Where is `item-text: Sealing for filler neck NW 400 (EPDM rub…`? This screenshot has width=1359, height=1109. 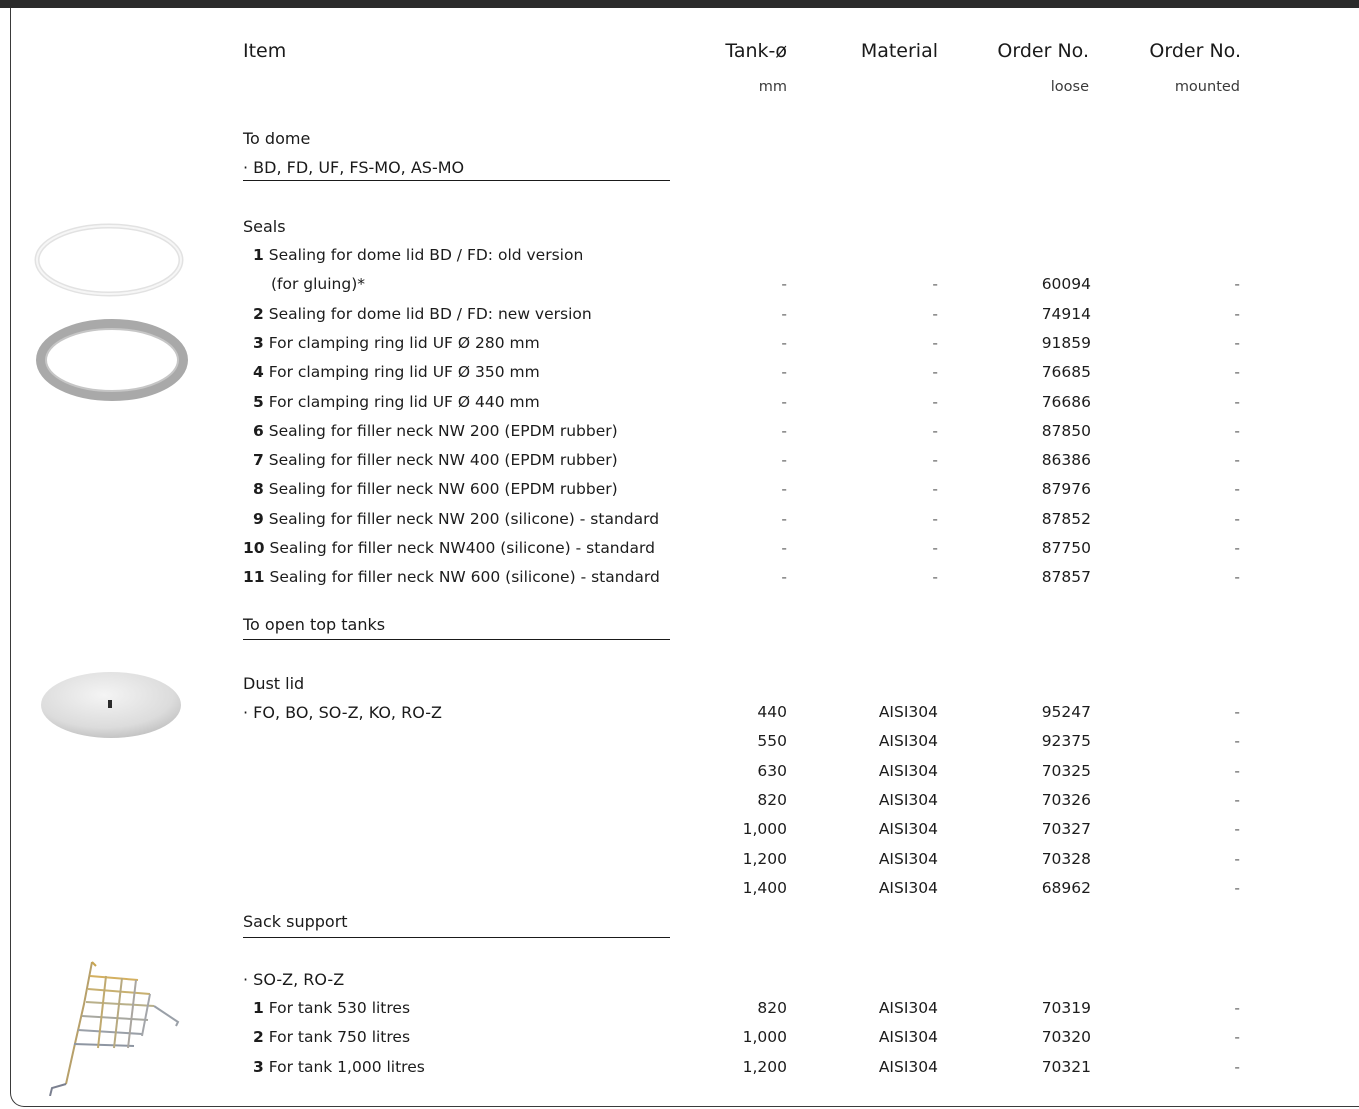
item-text: Sealing for filler neck NW 400 (EPDM rub… is located at coordinates (443, 460).